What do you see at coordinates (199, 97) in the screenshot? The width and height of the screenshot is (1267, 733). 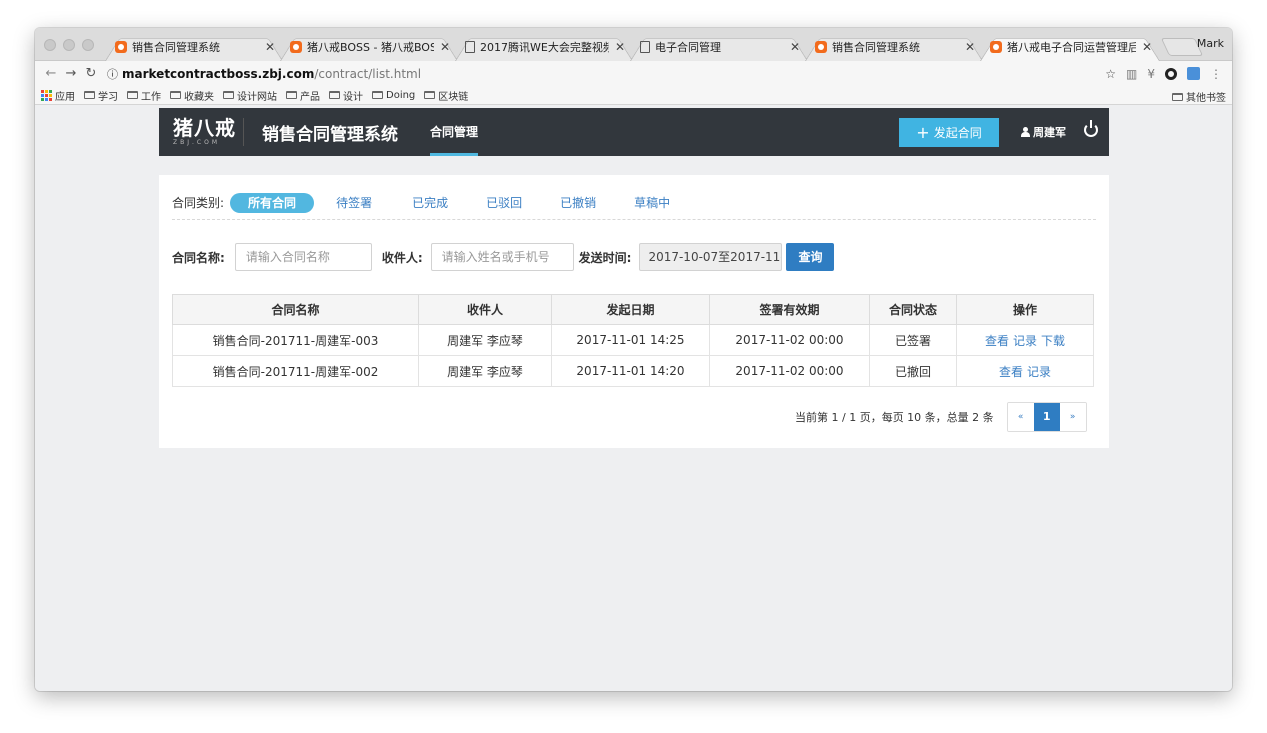 I see `bookmark-label: 收藏夹` at bounding box center [199, 97].